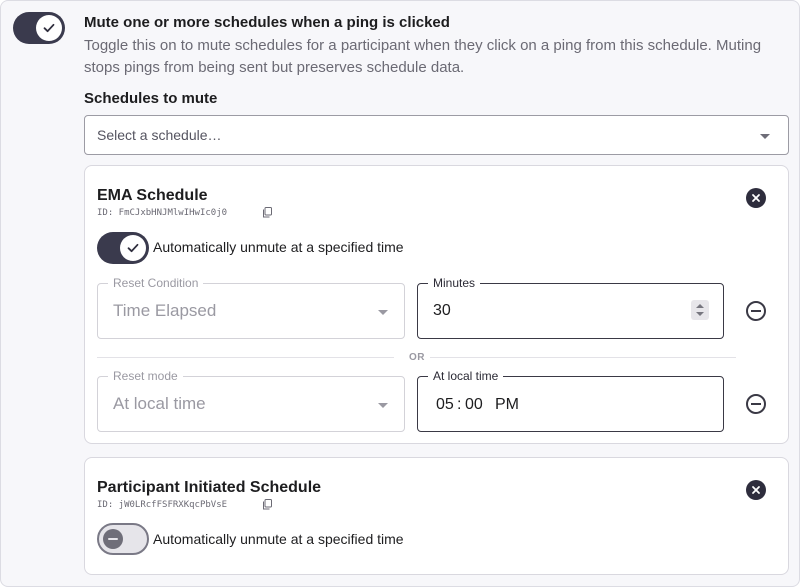 The width and height of the screenshot is (800, 587). What do you see at coordinates (570, 400) in the screenshot?
I see `local-time-input: At local time 05 : 00 PM` at bounding box center [570, 400].